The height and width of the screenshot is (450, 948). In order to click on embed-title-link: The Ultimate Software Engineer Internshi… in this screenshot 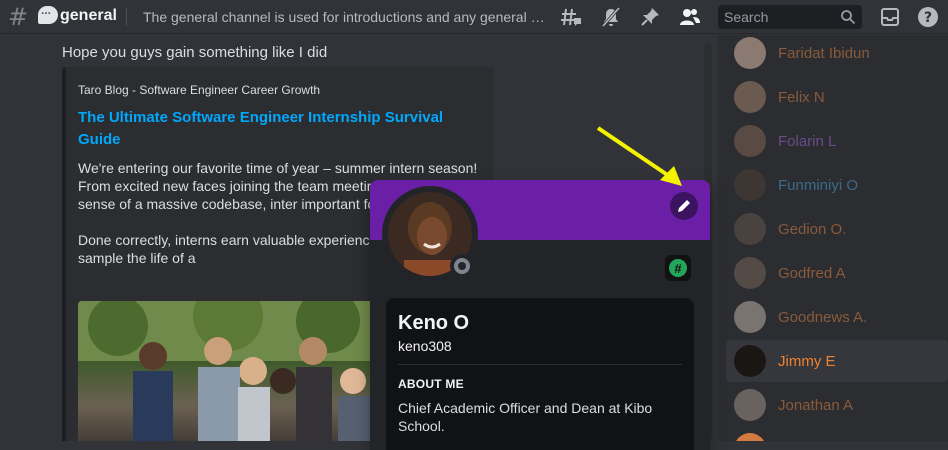, I will do `click(268, 129)`.